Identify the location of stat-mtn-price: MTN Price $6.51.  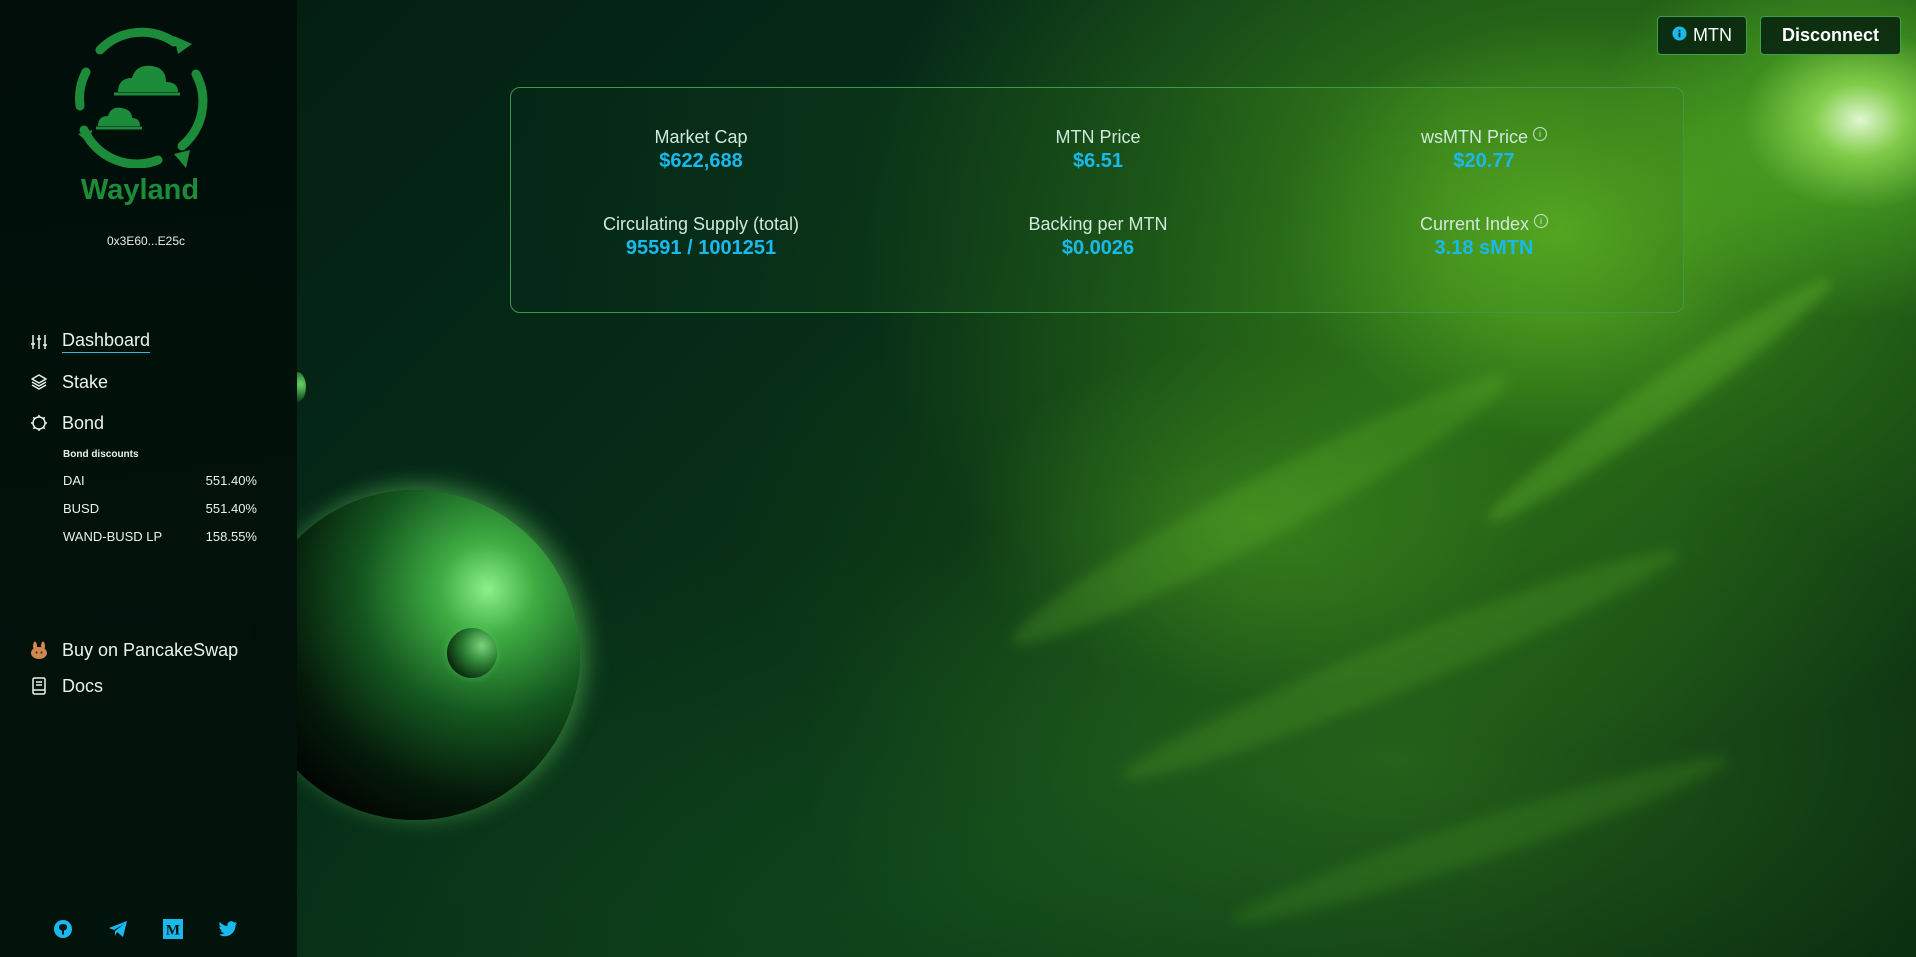
(1098, 150).